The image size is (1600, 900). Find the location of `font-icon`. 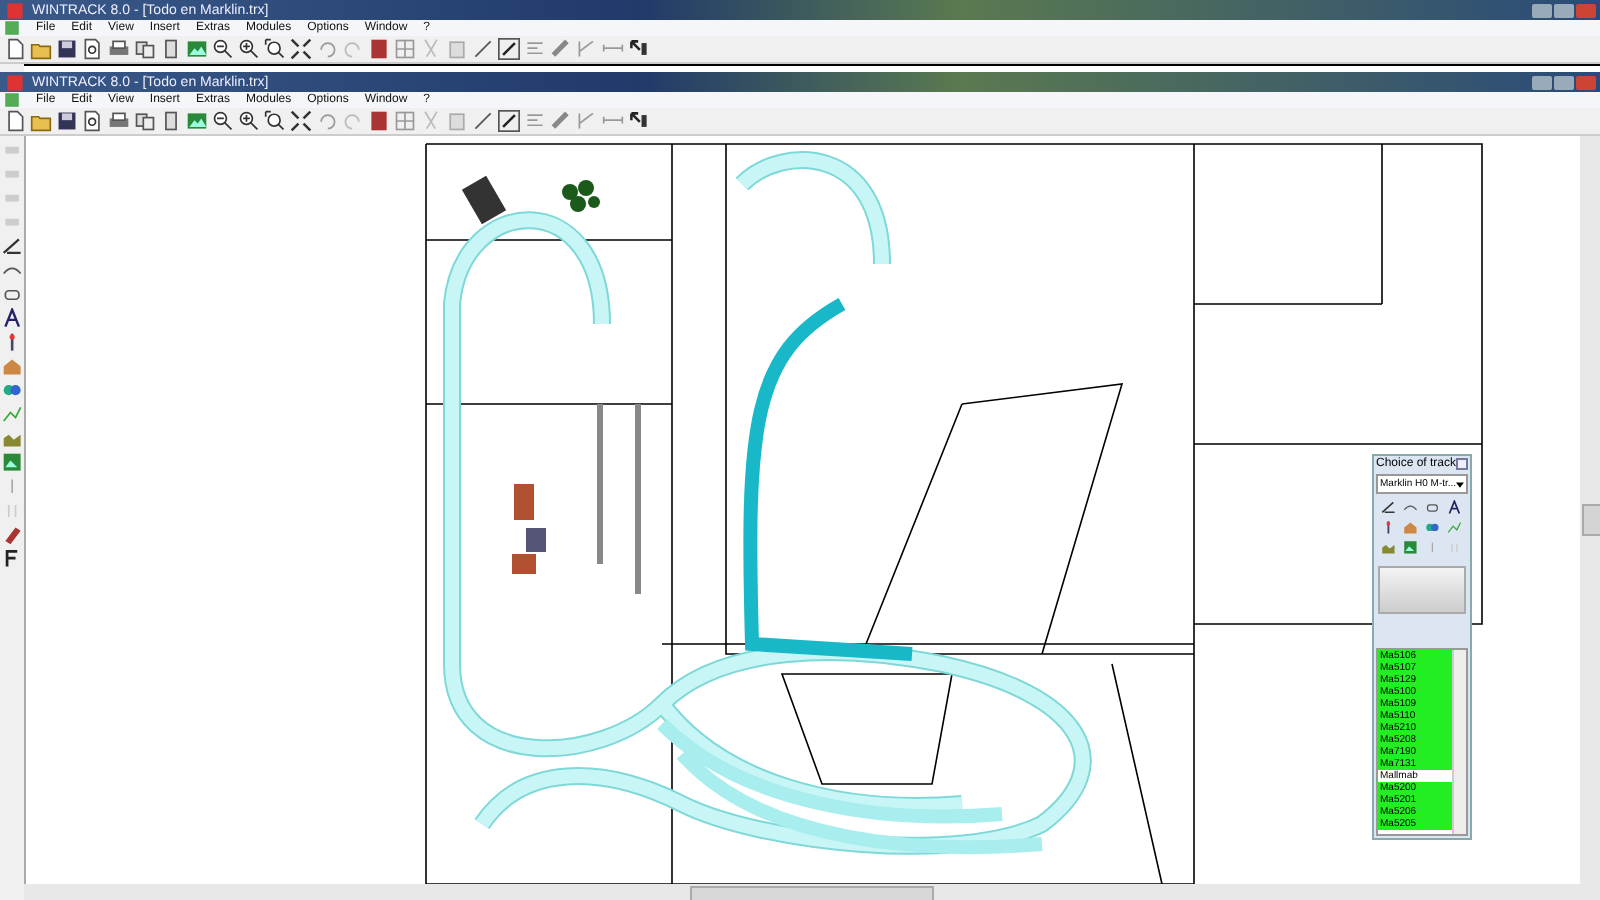

font-icon is located at coordinates (12, 559).